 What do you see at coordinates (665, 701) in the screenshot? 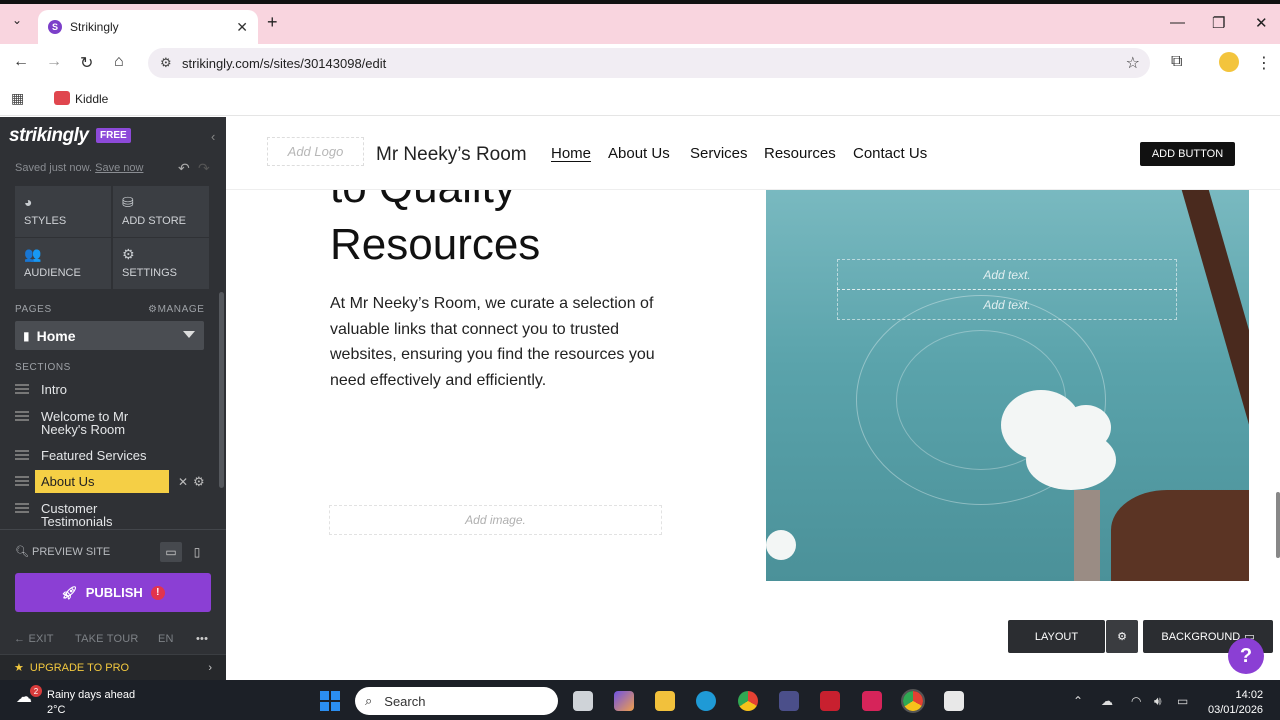
I see `file-explorer-icon` at bounding box center [665, 701].